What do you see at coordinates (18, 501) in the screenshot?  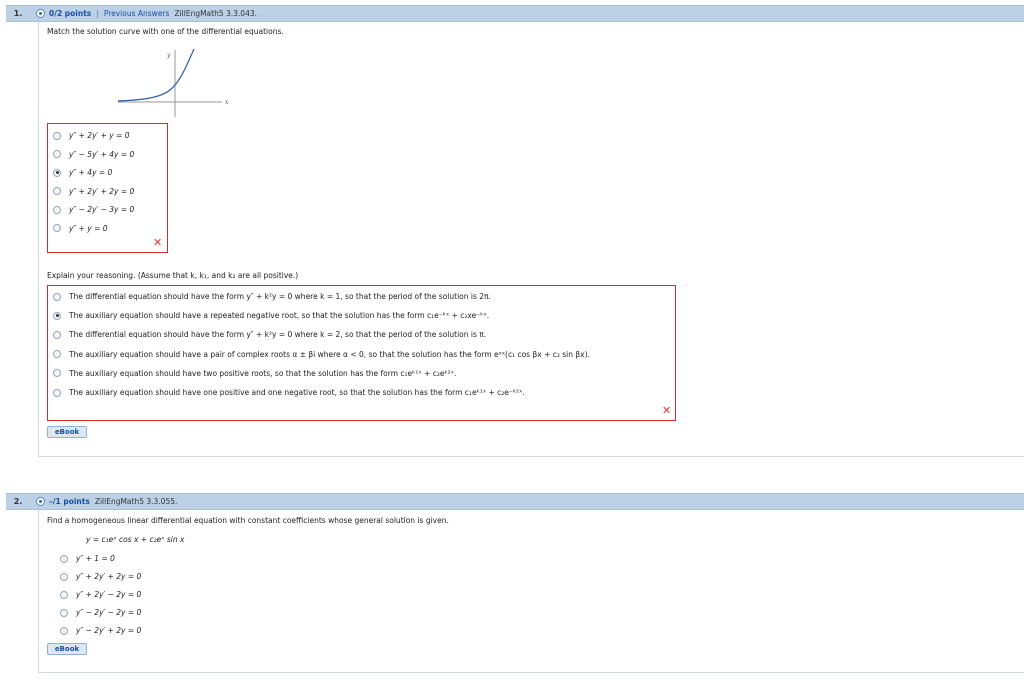 I see `question-number: 2.` at bounding box center [18, 501].